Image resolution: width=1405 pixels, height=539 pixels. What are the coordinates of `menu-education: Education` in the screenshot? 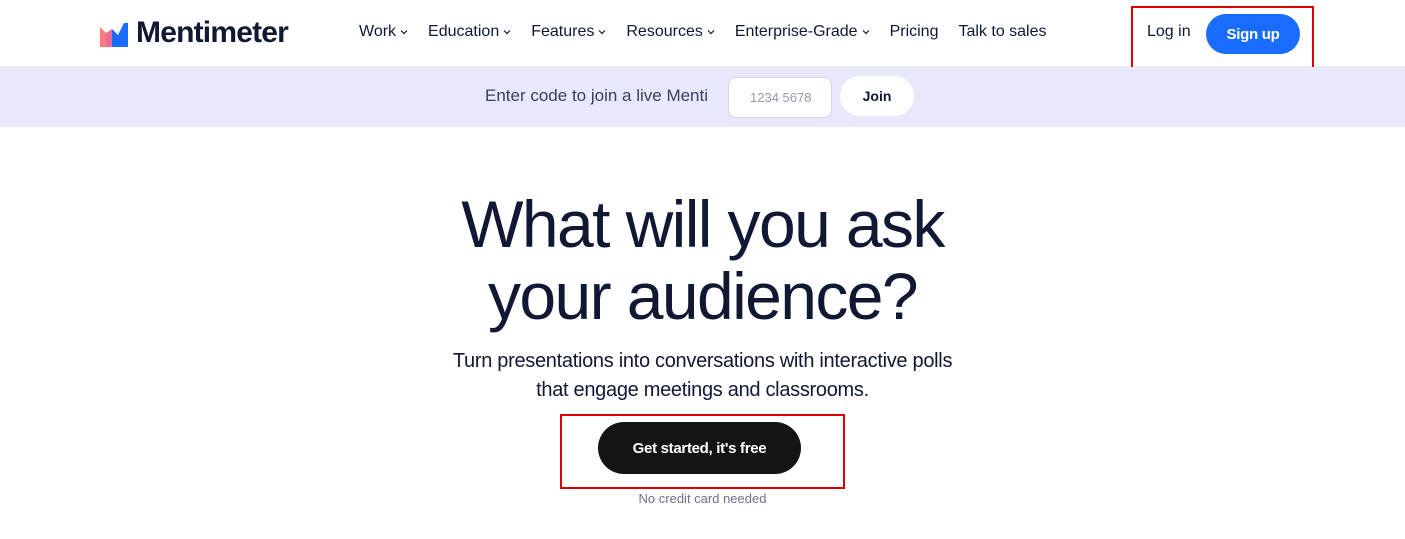 It's located at (469, 32).